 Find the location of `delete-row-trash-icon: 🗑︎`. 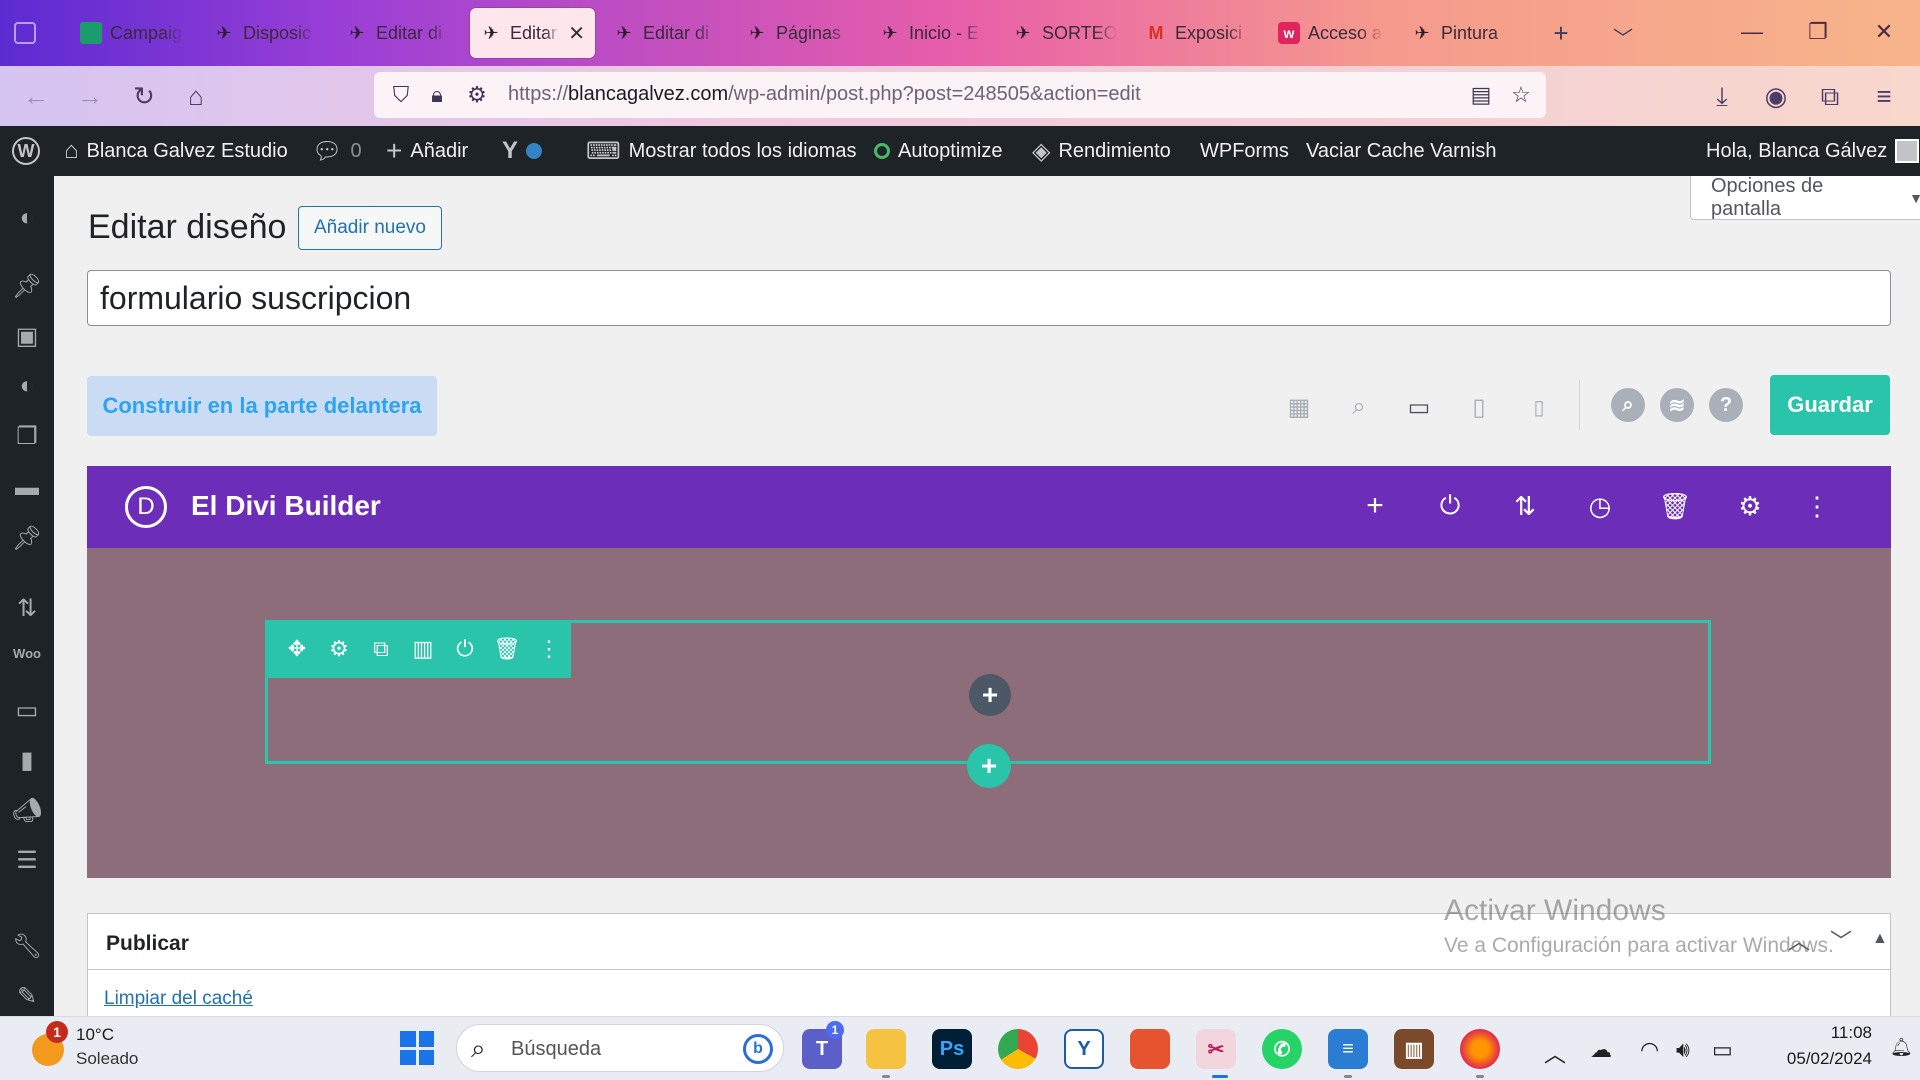

delete-row-trash-icon: 🗑︎ is located at coordinates (507, 649).